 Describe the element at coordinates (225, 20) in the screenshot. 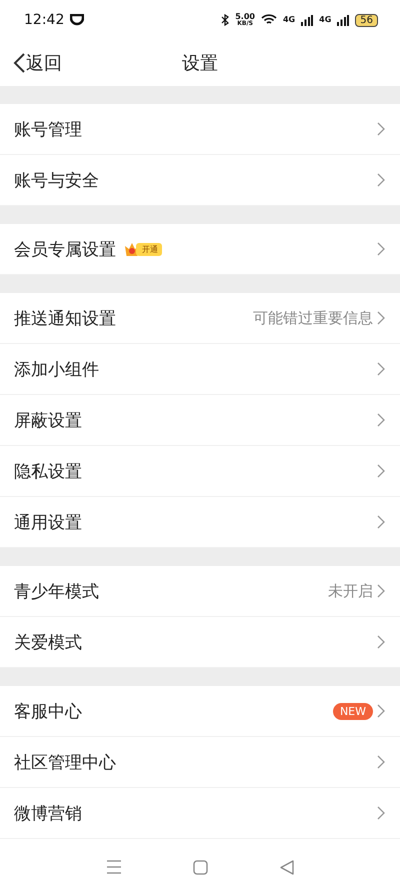

I see `bluetooth-icon` at that location.